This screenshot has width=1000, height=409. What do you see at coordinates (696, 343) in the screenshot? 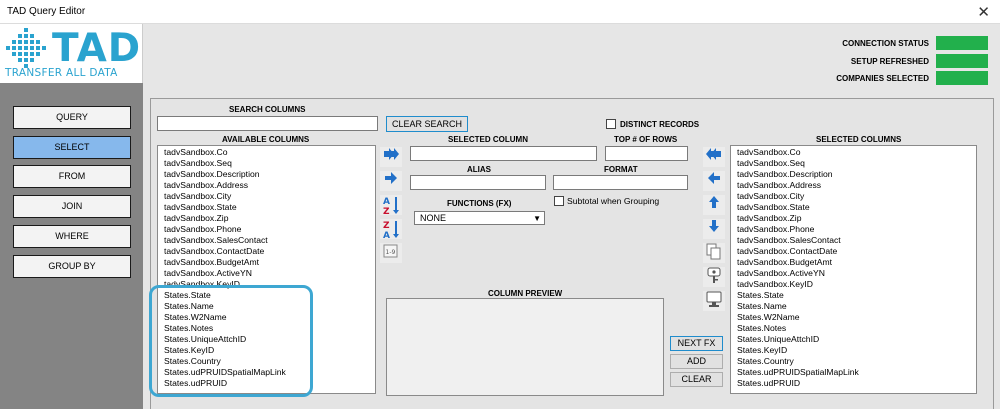
I see `next-fx-button: NEXT FX` at bounding box center [696, 343].